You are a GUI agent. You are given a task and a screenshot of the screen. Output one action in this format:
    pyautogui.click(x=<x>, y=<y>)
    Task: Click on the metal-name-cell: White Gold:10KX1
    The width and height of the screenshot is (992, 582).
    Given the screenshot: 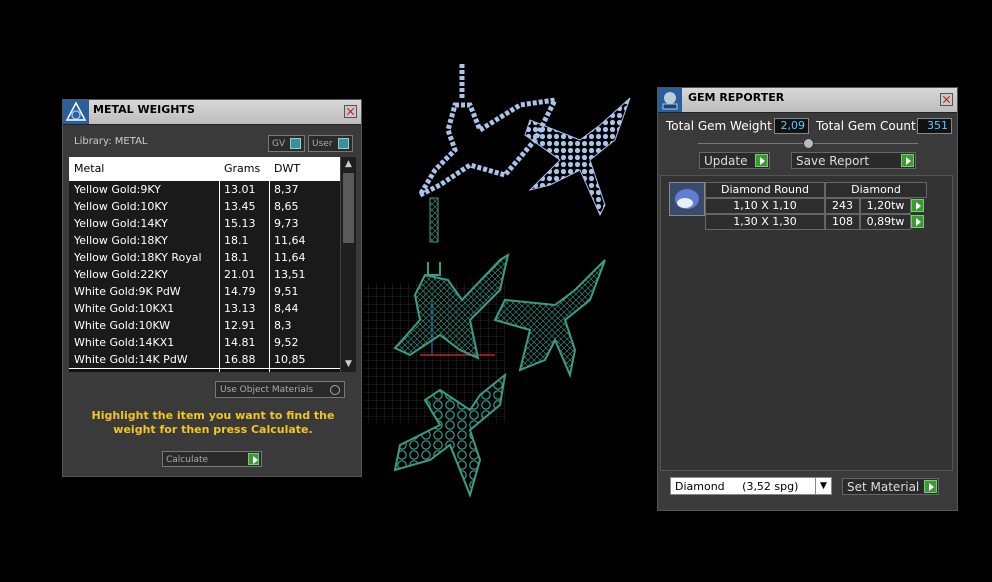 What is the action you would take?
    pyautogui.click(x=124, y=308)
    